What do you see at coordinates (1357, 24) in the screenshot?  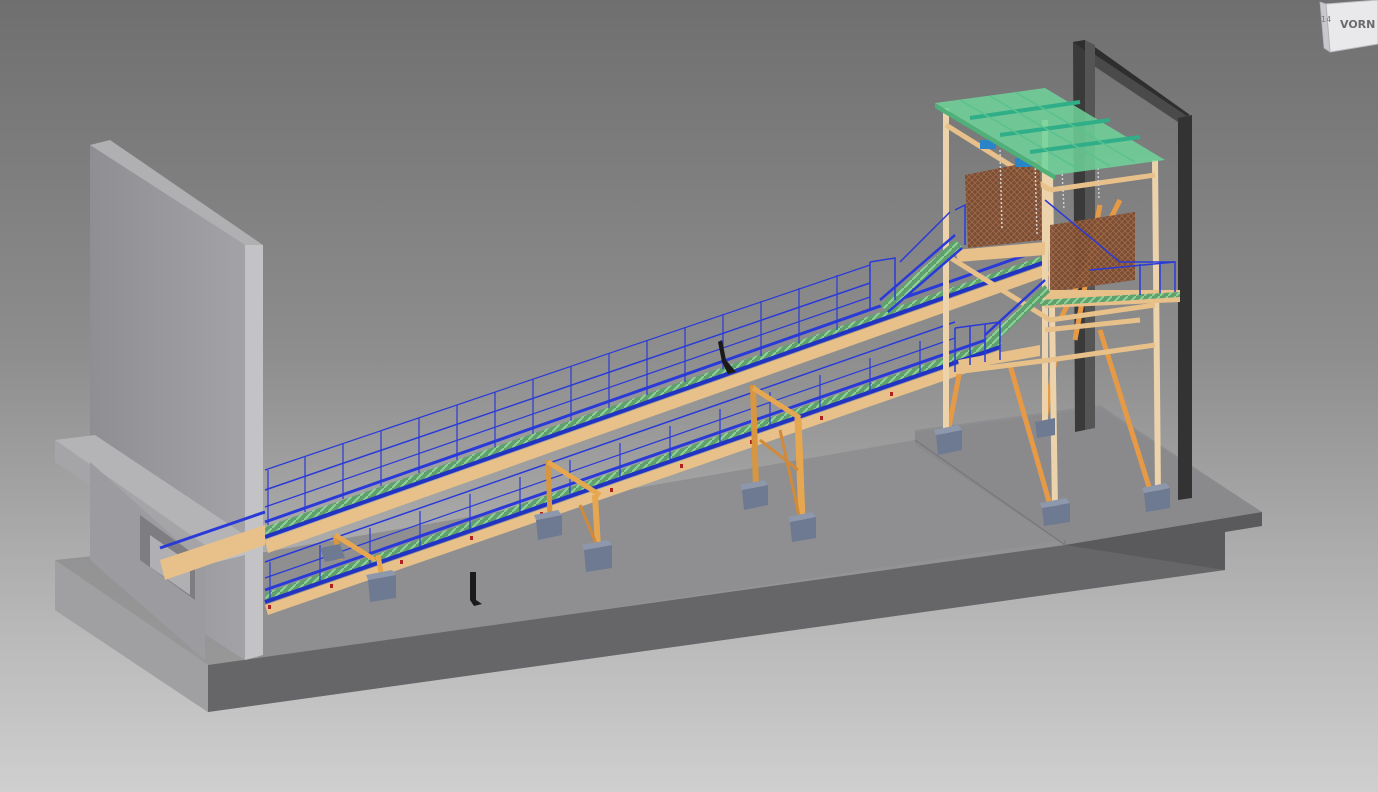 I see `viewcube-front-label: VORN` at bounding box center [1357, 24].